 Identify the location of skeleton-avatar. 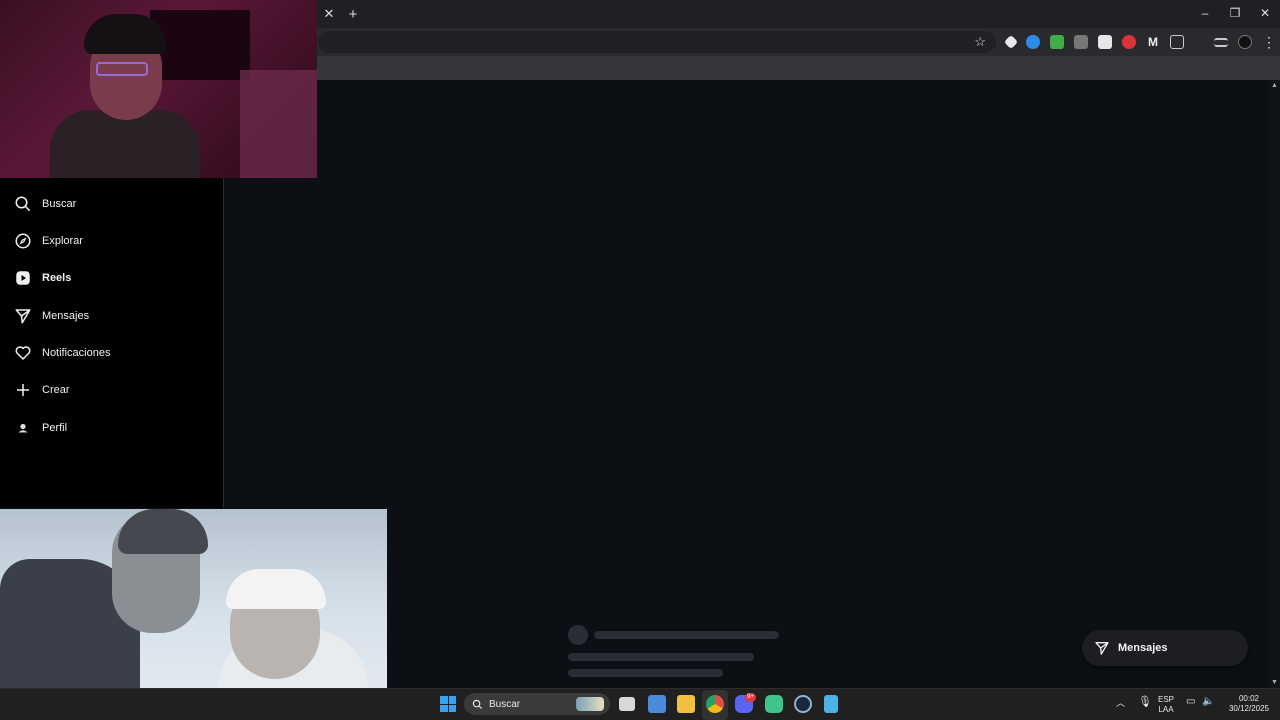
(578, 635).